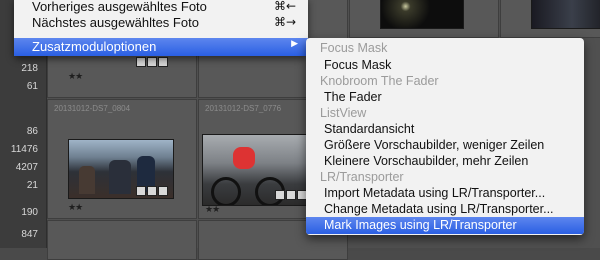 The image size is (600, 260). Describe the element at coordinates (379, 81) in the screenshot. I see `header-label: Knobroom The Fader` at that location.